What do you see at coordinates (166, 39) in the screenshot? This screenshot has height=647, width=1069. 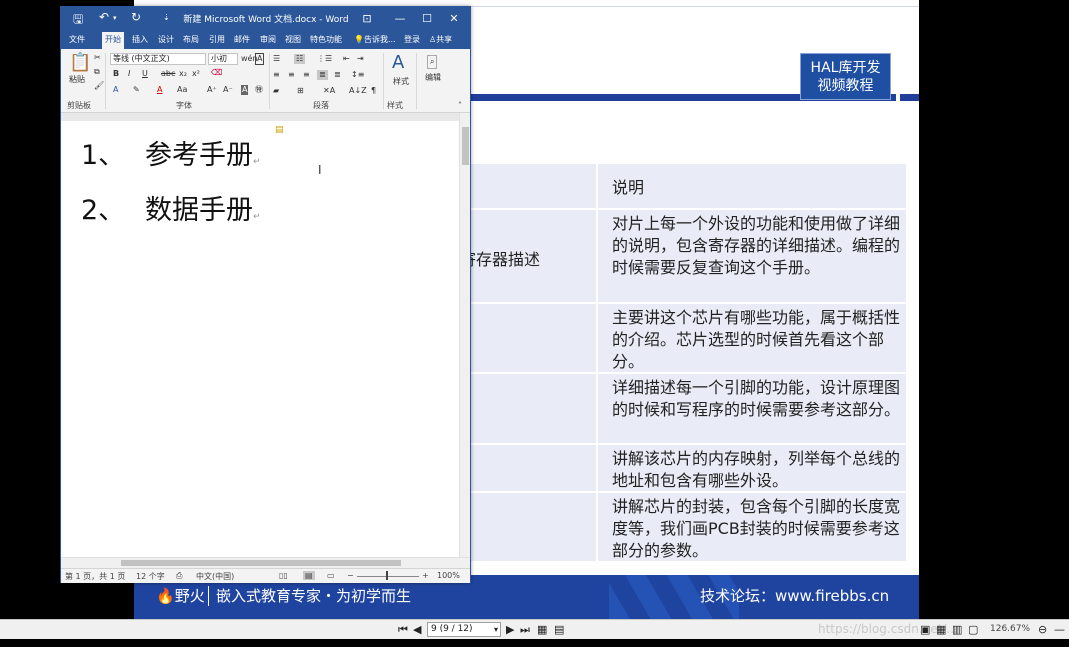 I see `tab-design: 设计` at bounding box center [166, 39].